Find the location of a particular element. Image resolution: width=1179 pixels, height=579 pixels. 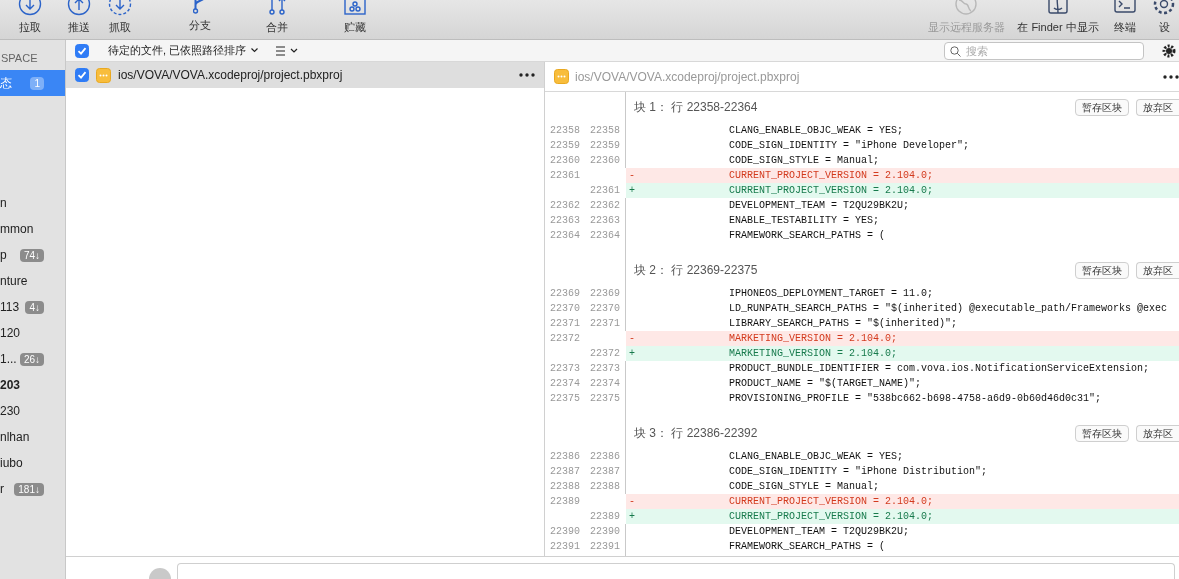

line-number: 22374 is located at coordinates (605, 383).